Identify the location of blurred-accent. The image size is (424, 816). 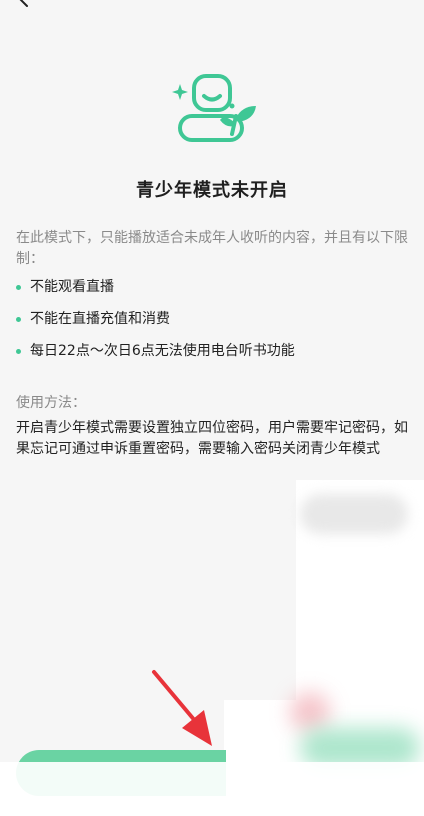
(310, 712).